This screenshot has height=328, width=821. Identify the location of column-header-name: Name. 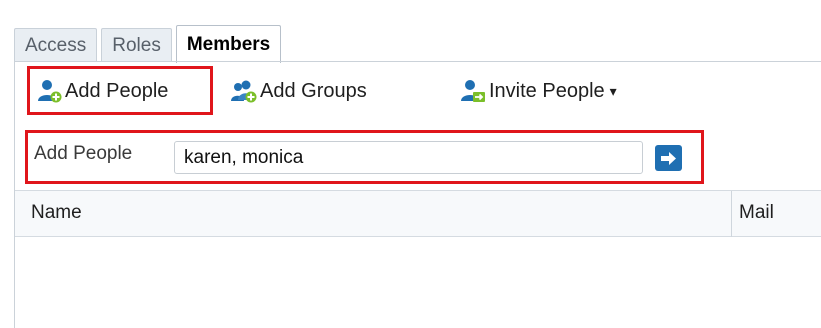
(56, 213).